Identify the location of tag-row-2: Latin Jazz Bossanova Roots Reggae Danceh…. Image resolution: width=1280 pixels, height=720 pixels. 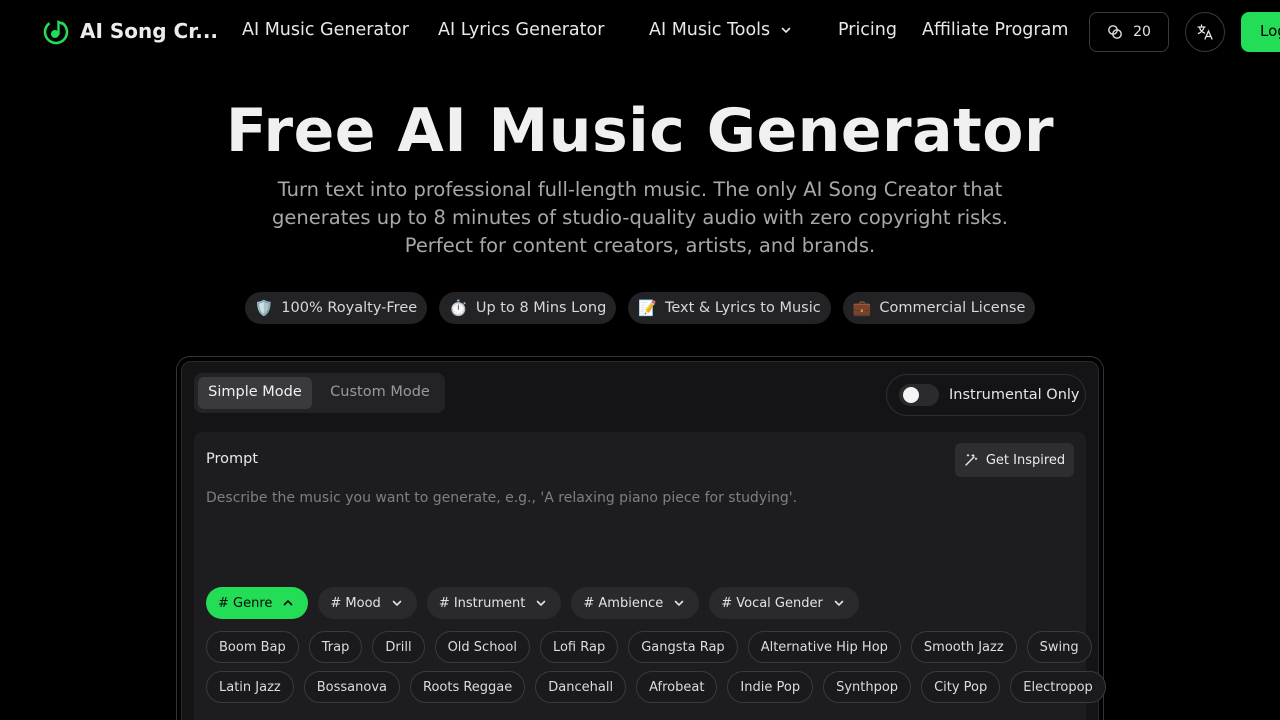
(656, 687).